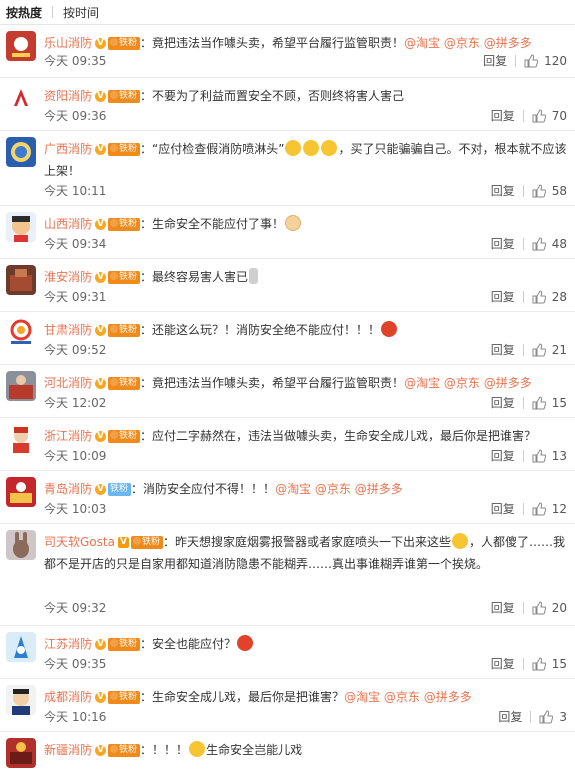 This screenshot has height=772, width=575. Describe the element at coordinates (549, 116) in the screenshot. I see `like-button: 70` at that location.